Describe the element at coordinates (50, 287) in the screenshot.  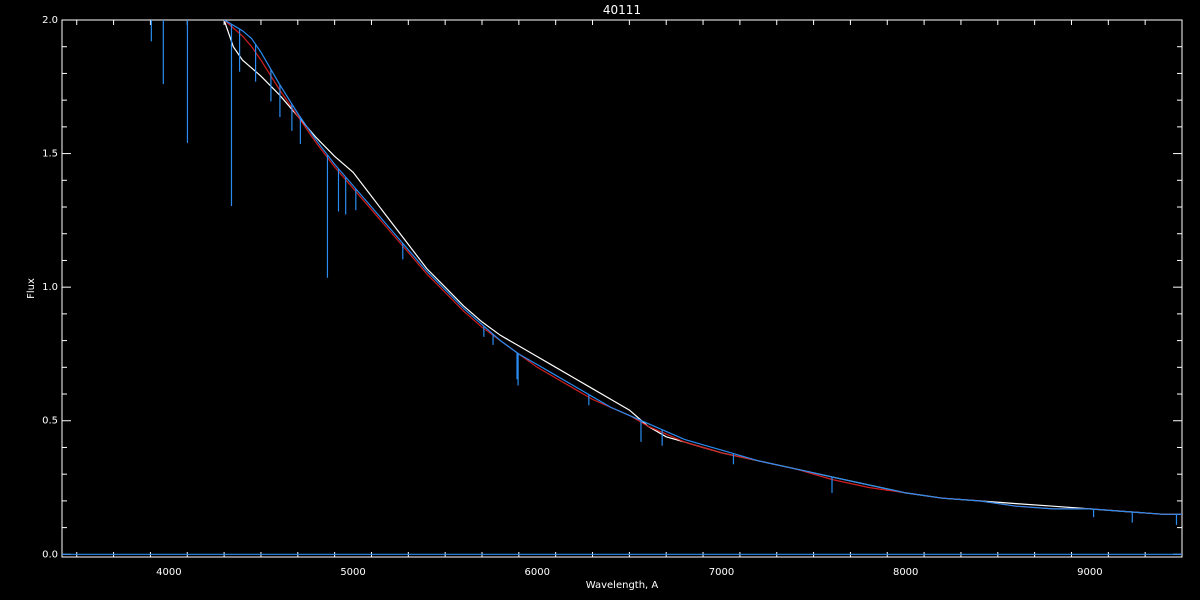
I see `y-tick-label: 1.0` at that location.